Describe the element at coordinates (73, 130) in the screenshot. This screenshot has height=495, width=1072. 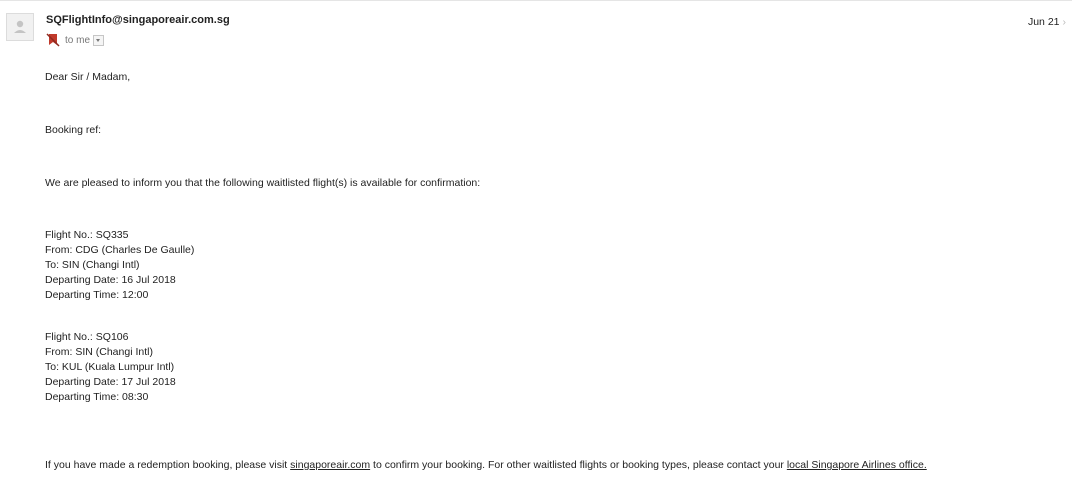
I see `booking-ref: Booking ref:` at that location.